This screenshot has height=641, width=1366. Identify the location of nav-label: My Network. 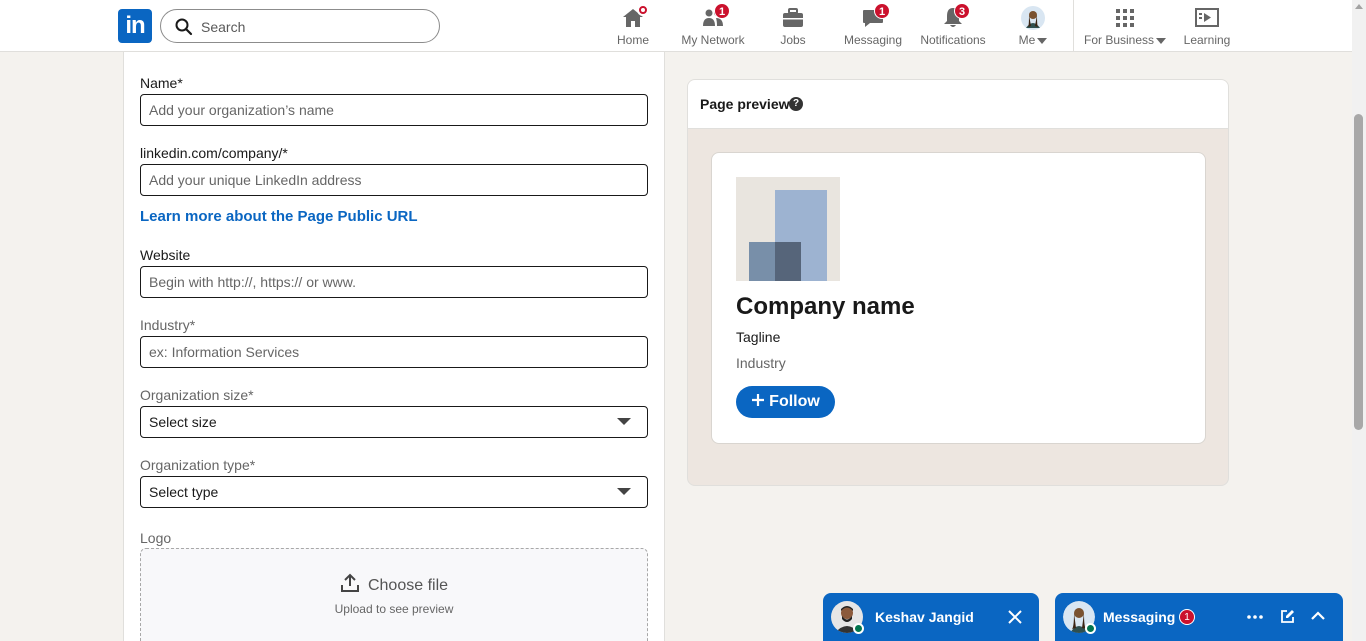
(713, 40).